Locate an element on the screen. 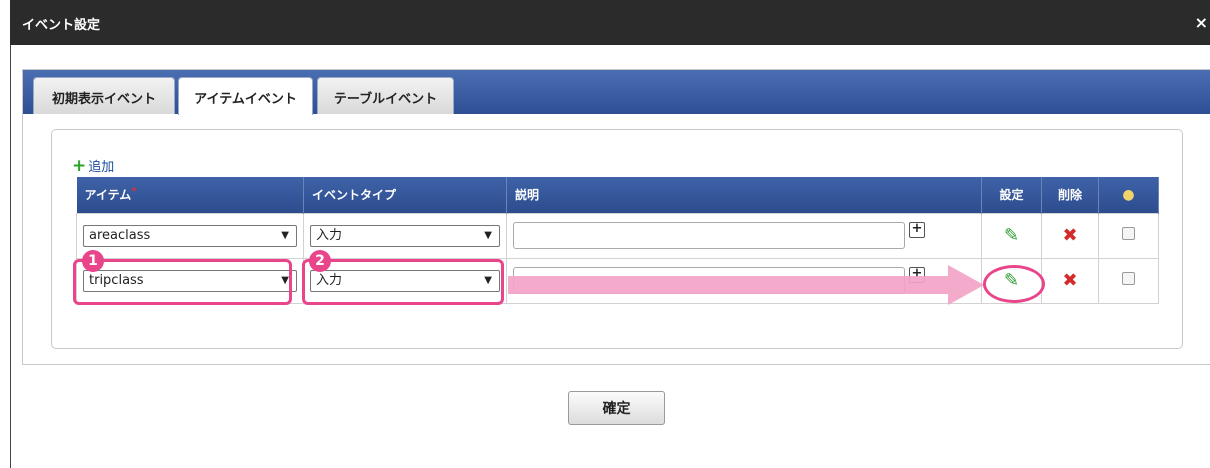  header-event-type: イベントタイプ is located at coordinates (405, 195).